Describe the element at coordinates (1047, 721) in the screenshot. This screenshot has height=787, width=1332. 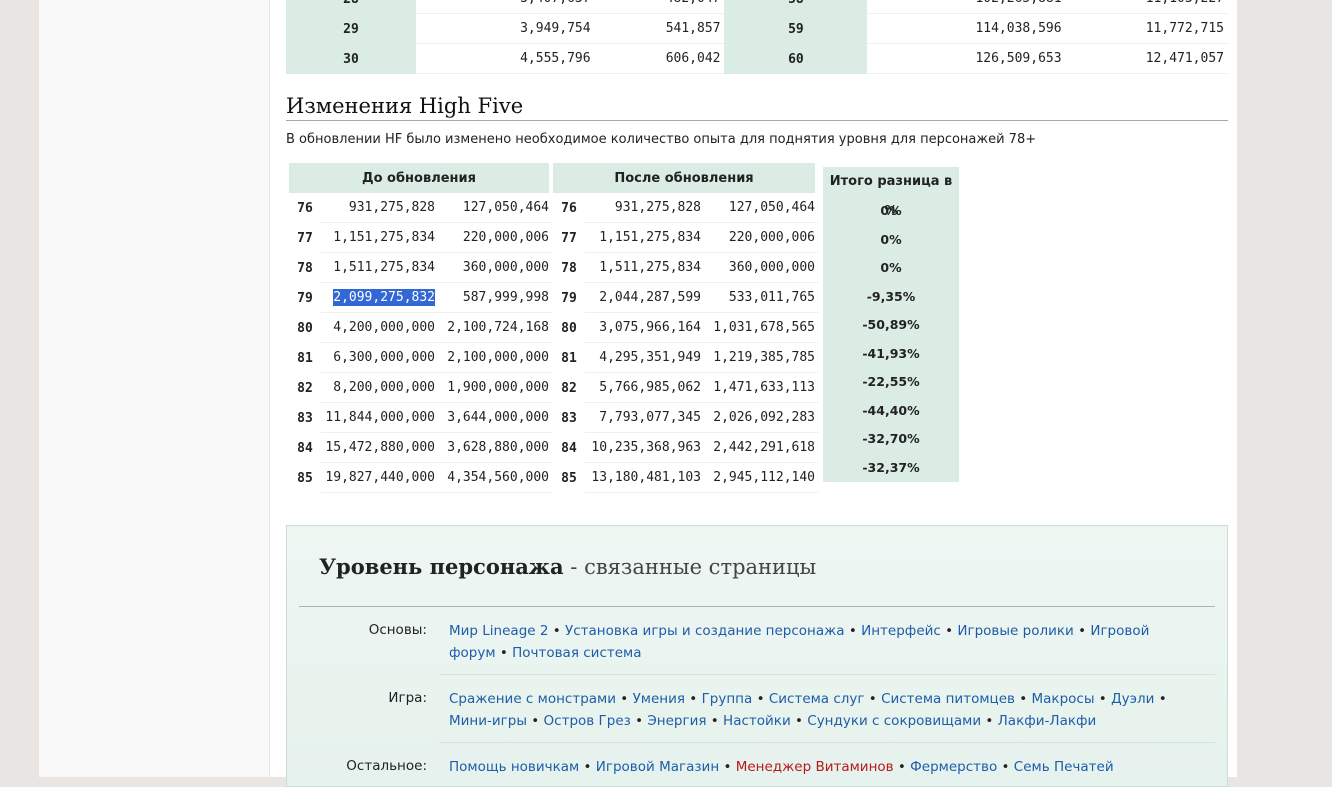
I see `nav-link: Лакфи-Лакфи` at that location.